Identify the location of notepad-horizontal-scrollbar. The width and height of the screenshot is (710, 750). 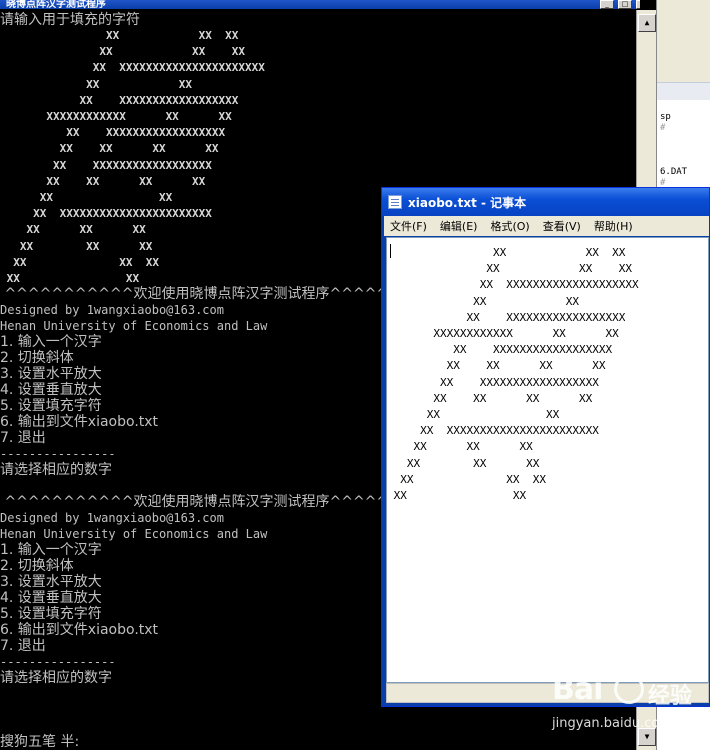
(547, 693).